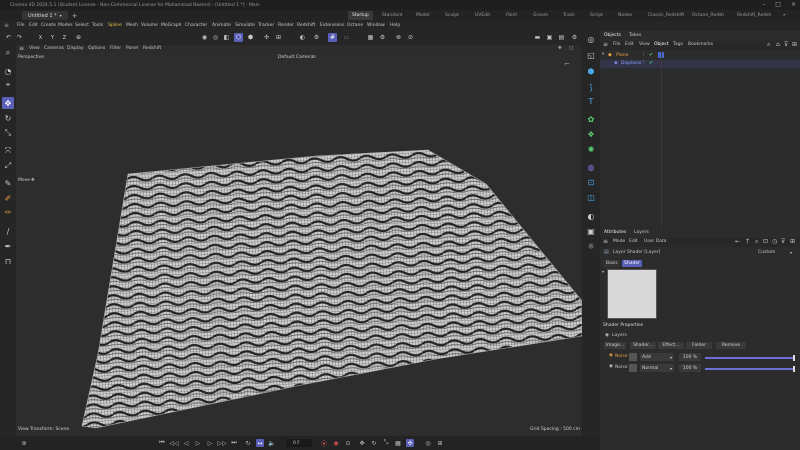 This screenshot has width=800, height=450. Describe the element at coordinates (591, 71) in the screenshot. I see `cube-icon: ⬢` at that location.